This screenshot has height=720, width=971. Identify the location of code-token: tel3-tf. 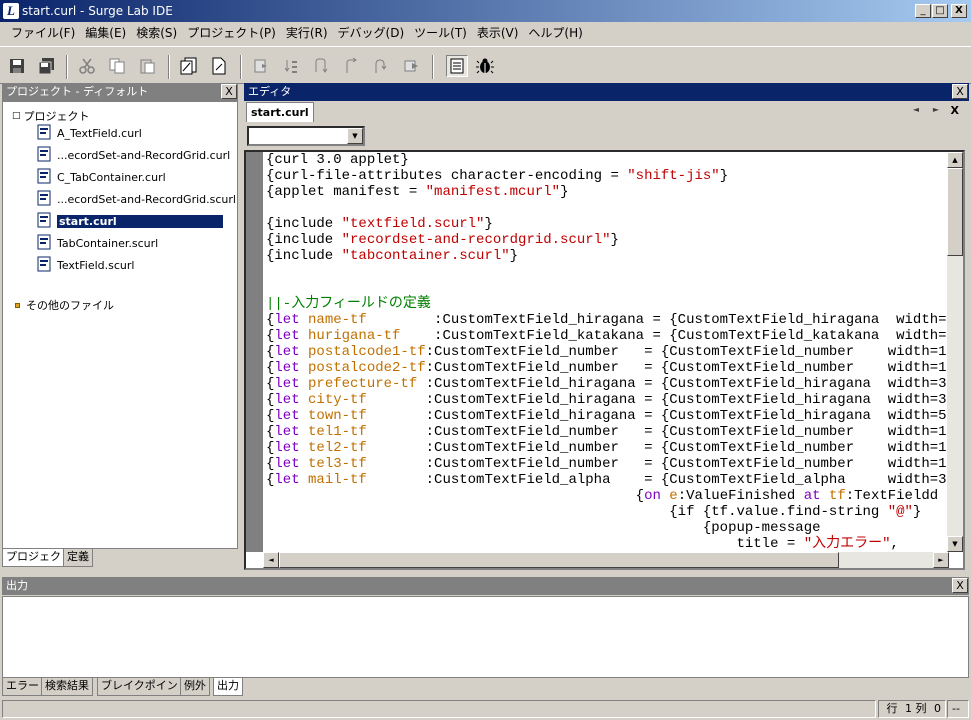
(337, 464).